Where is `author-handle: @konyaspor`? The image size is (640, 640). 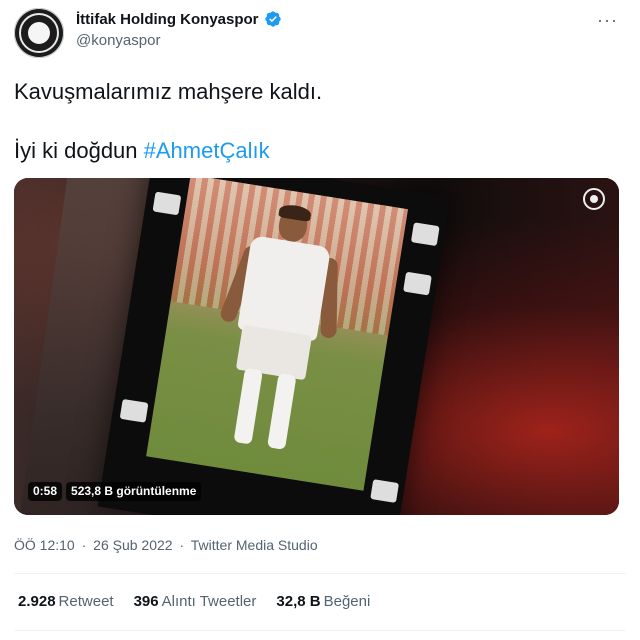
author-handle: @konyaspor is located at coordinates (118, 40).